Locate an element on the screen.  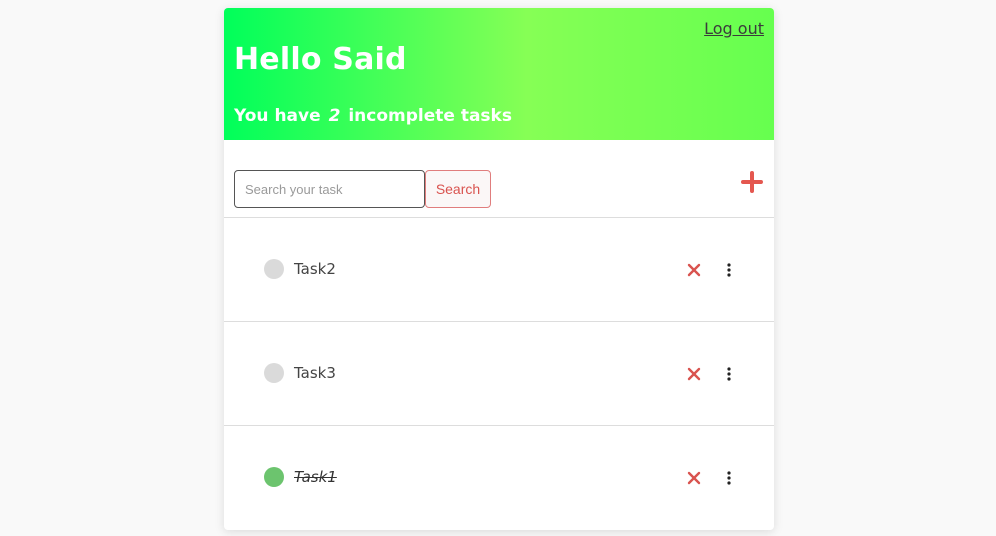
task-item: Task1 is located at coordinates (499, 478).